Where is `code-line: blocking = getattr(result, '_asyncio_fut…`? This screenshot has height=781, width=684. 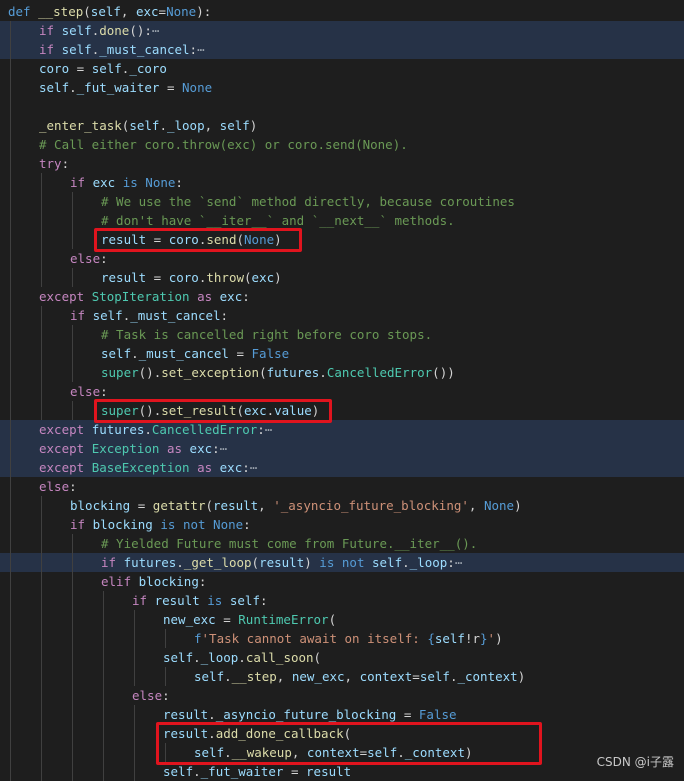
code-line: blocking = getattr(result, '_asyncio_fut… is located at coordinates (342, 505).